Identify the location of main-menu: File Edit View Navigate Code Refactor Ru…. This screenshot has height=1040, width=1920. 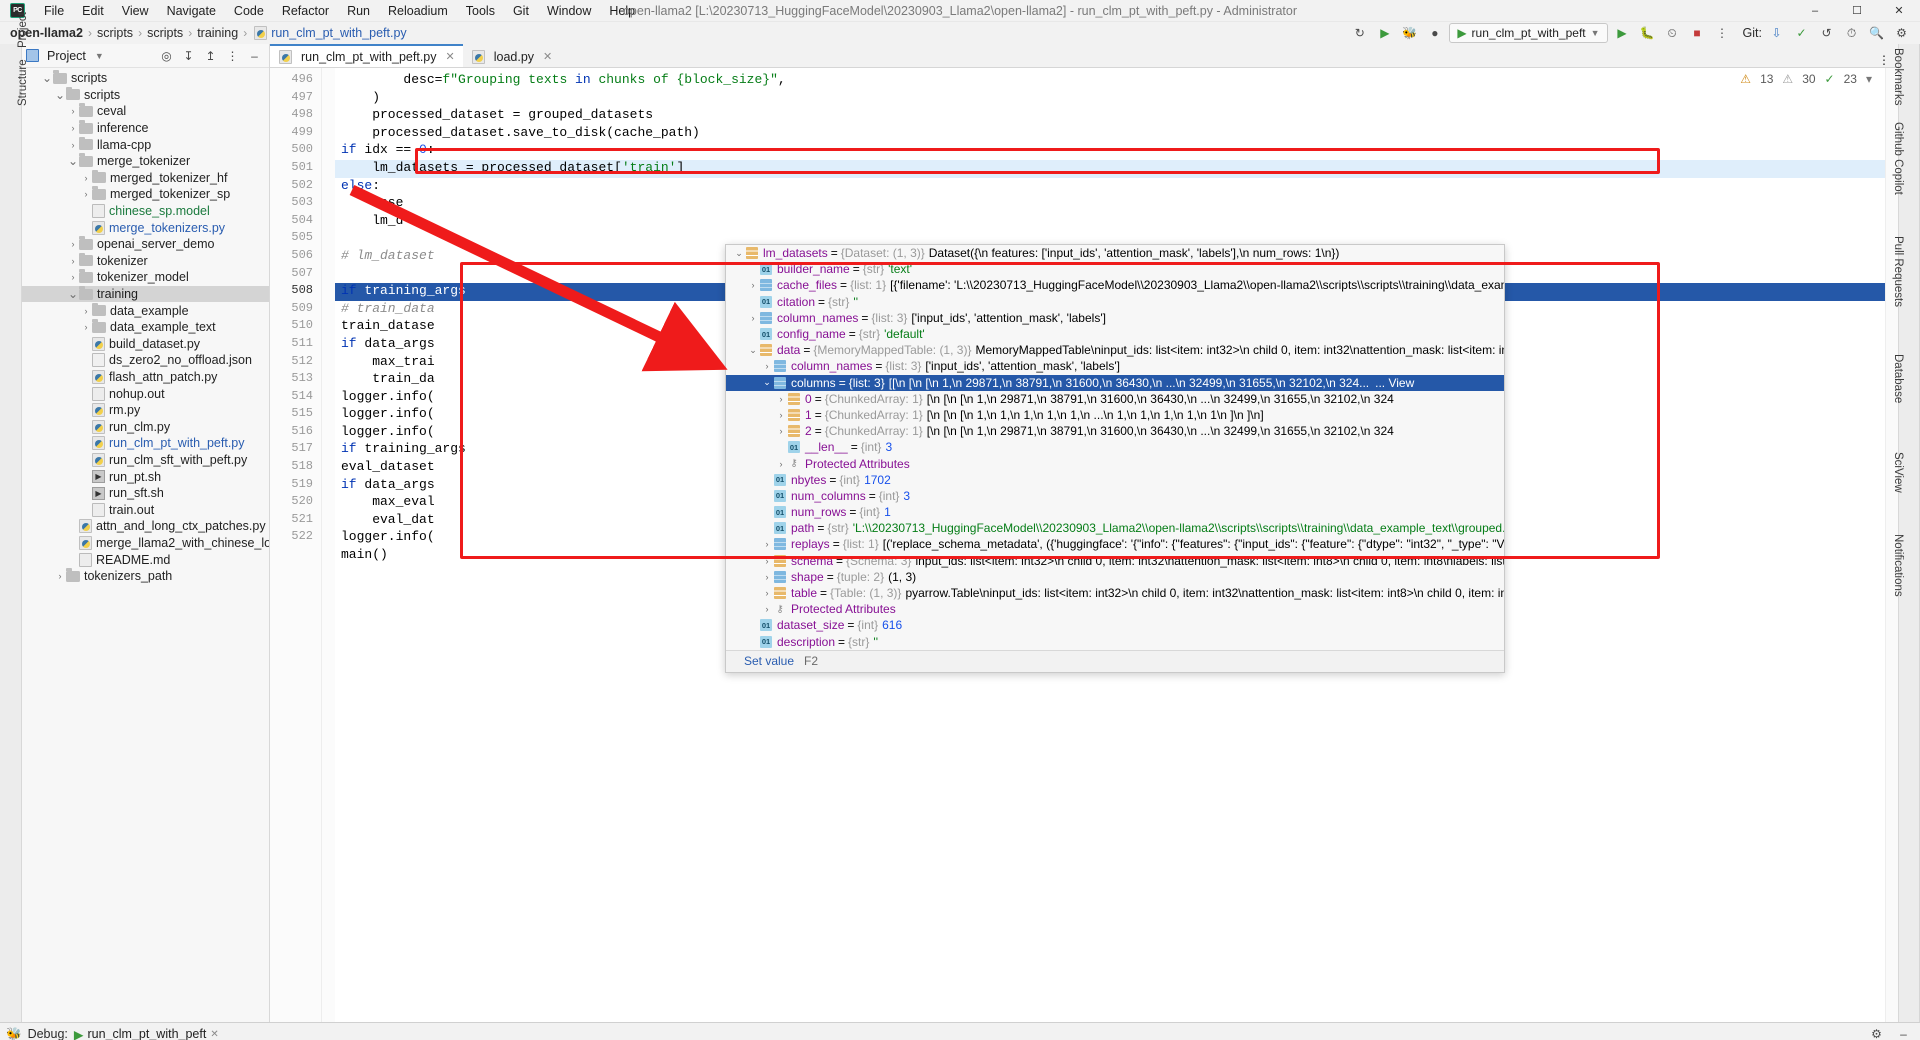
(339, 11).